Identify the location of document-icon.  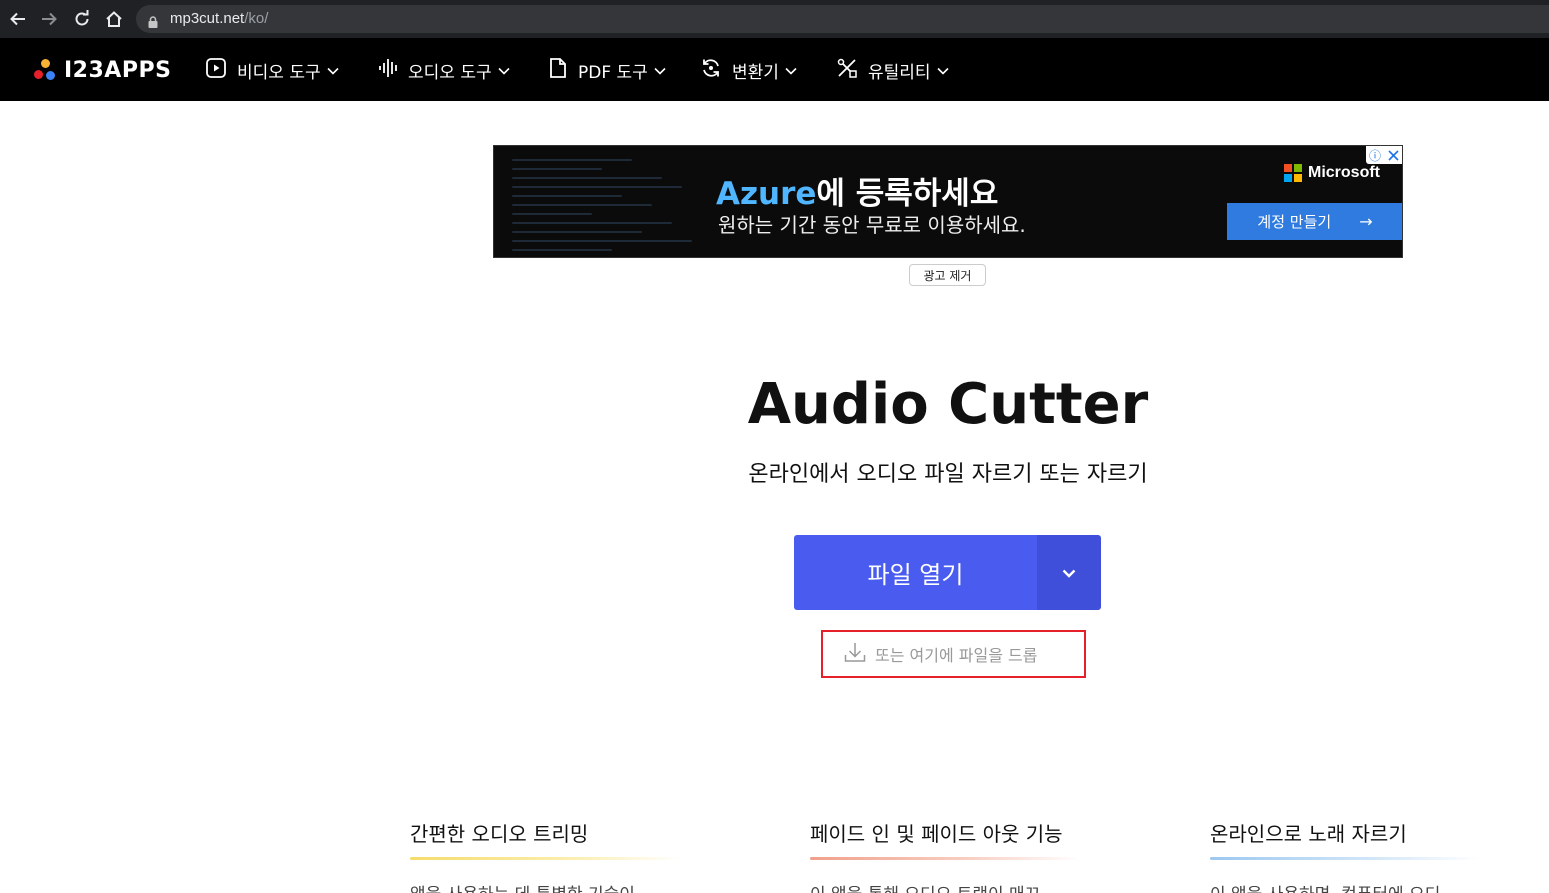
(558, 70).